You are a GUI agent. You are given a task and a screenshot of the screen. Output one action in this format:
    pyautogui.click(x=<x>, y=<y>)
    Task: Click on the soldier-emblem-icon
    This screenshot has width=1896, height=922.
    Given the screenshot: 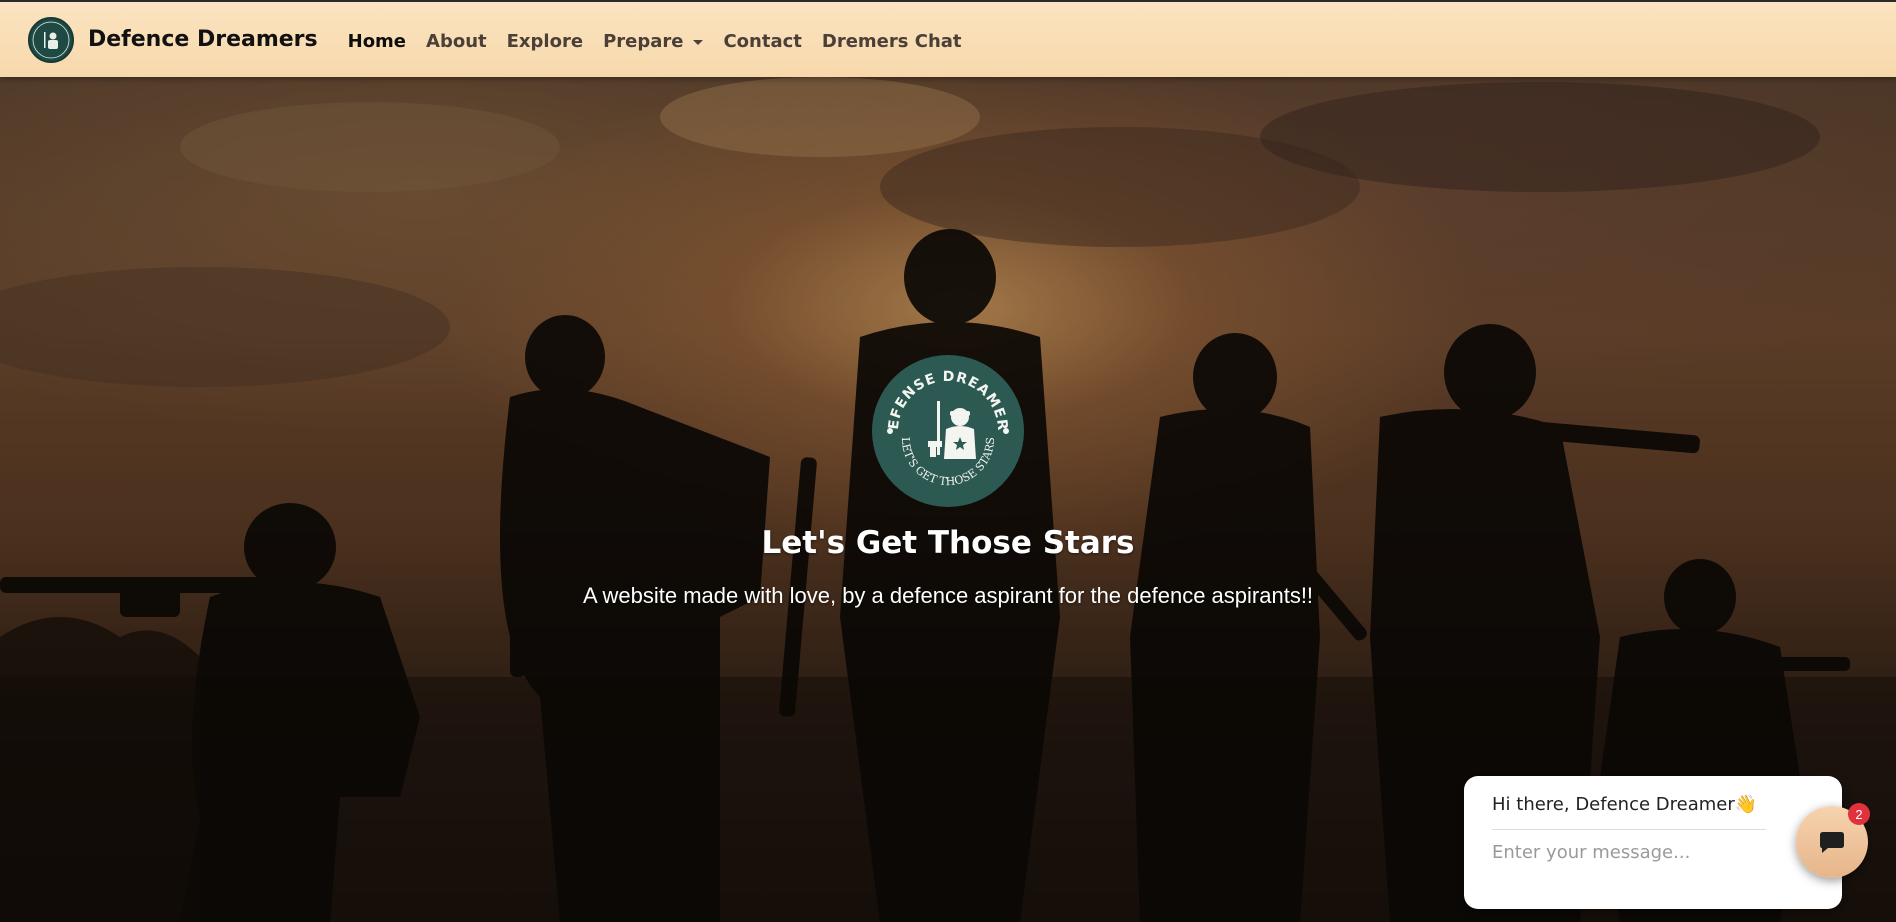 What is the action you would take?
    pyautogui.click(x=51, y=39)
    